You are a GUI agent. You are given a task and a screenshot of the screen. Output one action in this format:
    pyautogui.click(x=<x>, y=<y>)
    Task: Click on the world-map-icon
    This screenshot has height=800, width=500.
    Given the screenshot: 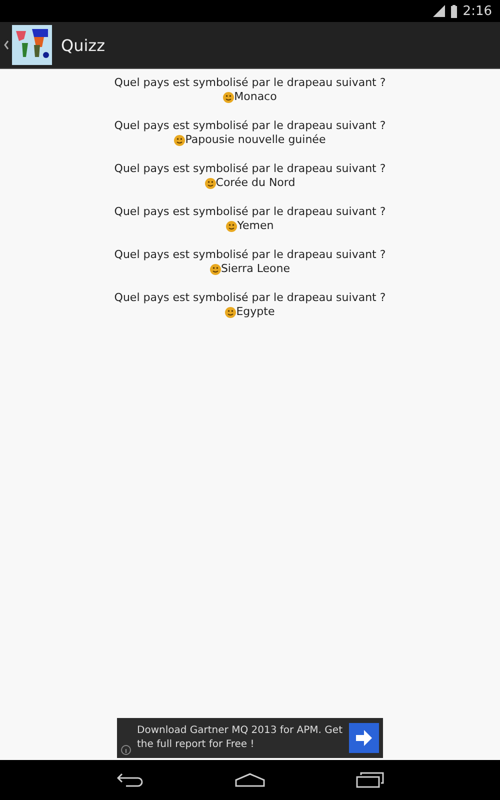 What is the action you would take?
    pyautogui.click(x=32, y=45)
    